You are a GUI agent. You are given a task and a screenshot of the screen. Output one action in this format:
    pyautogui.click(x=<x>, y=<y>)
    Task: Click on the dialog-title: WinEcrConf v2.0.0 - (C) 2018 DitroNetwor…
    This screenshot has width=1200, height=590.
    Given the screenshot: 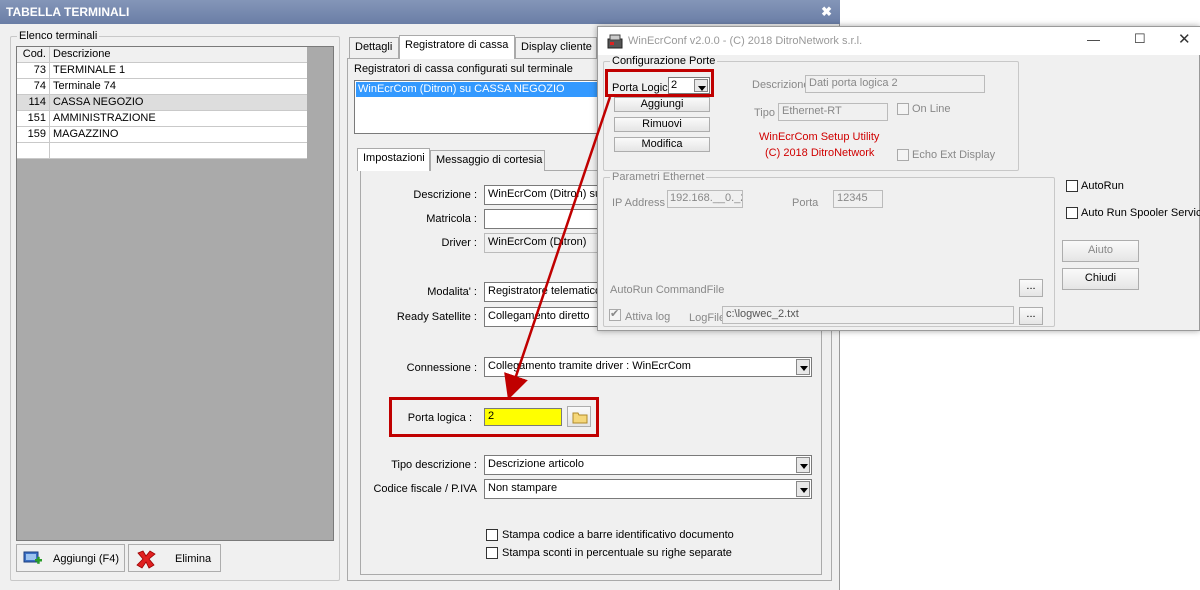 What is the action you would take?
    pyautogui.click(x=745, y=41)
    